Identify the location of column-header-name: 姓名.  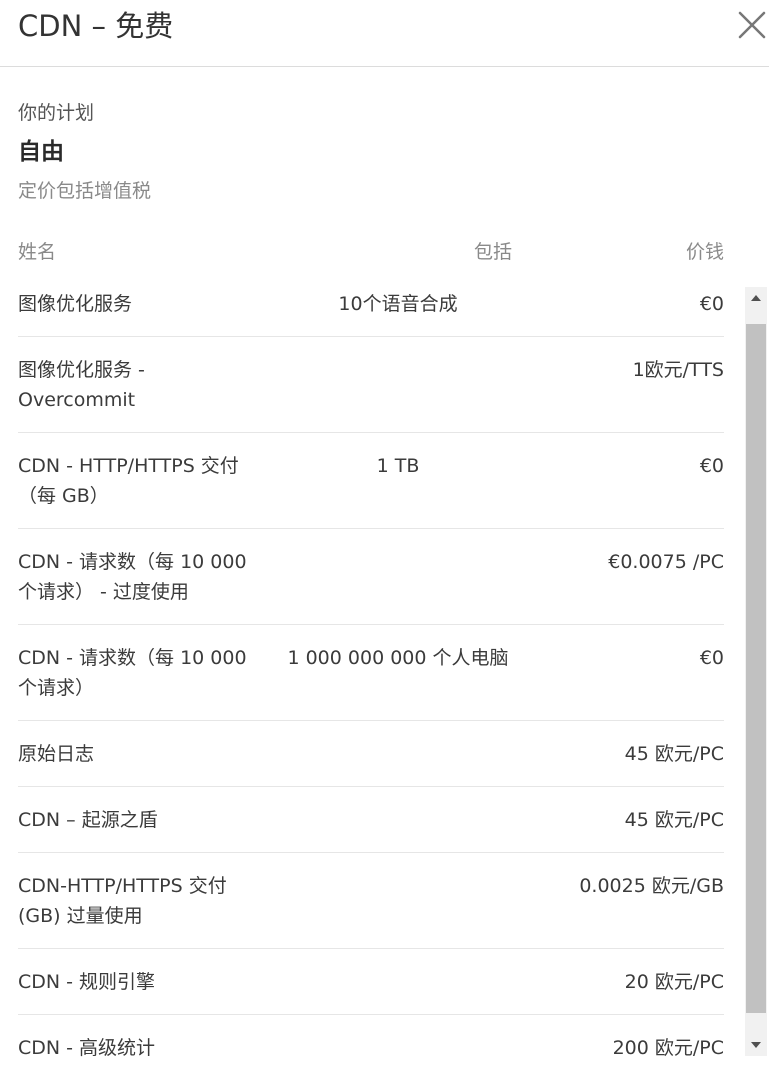
(37, 252).